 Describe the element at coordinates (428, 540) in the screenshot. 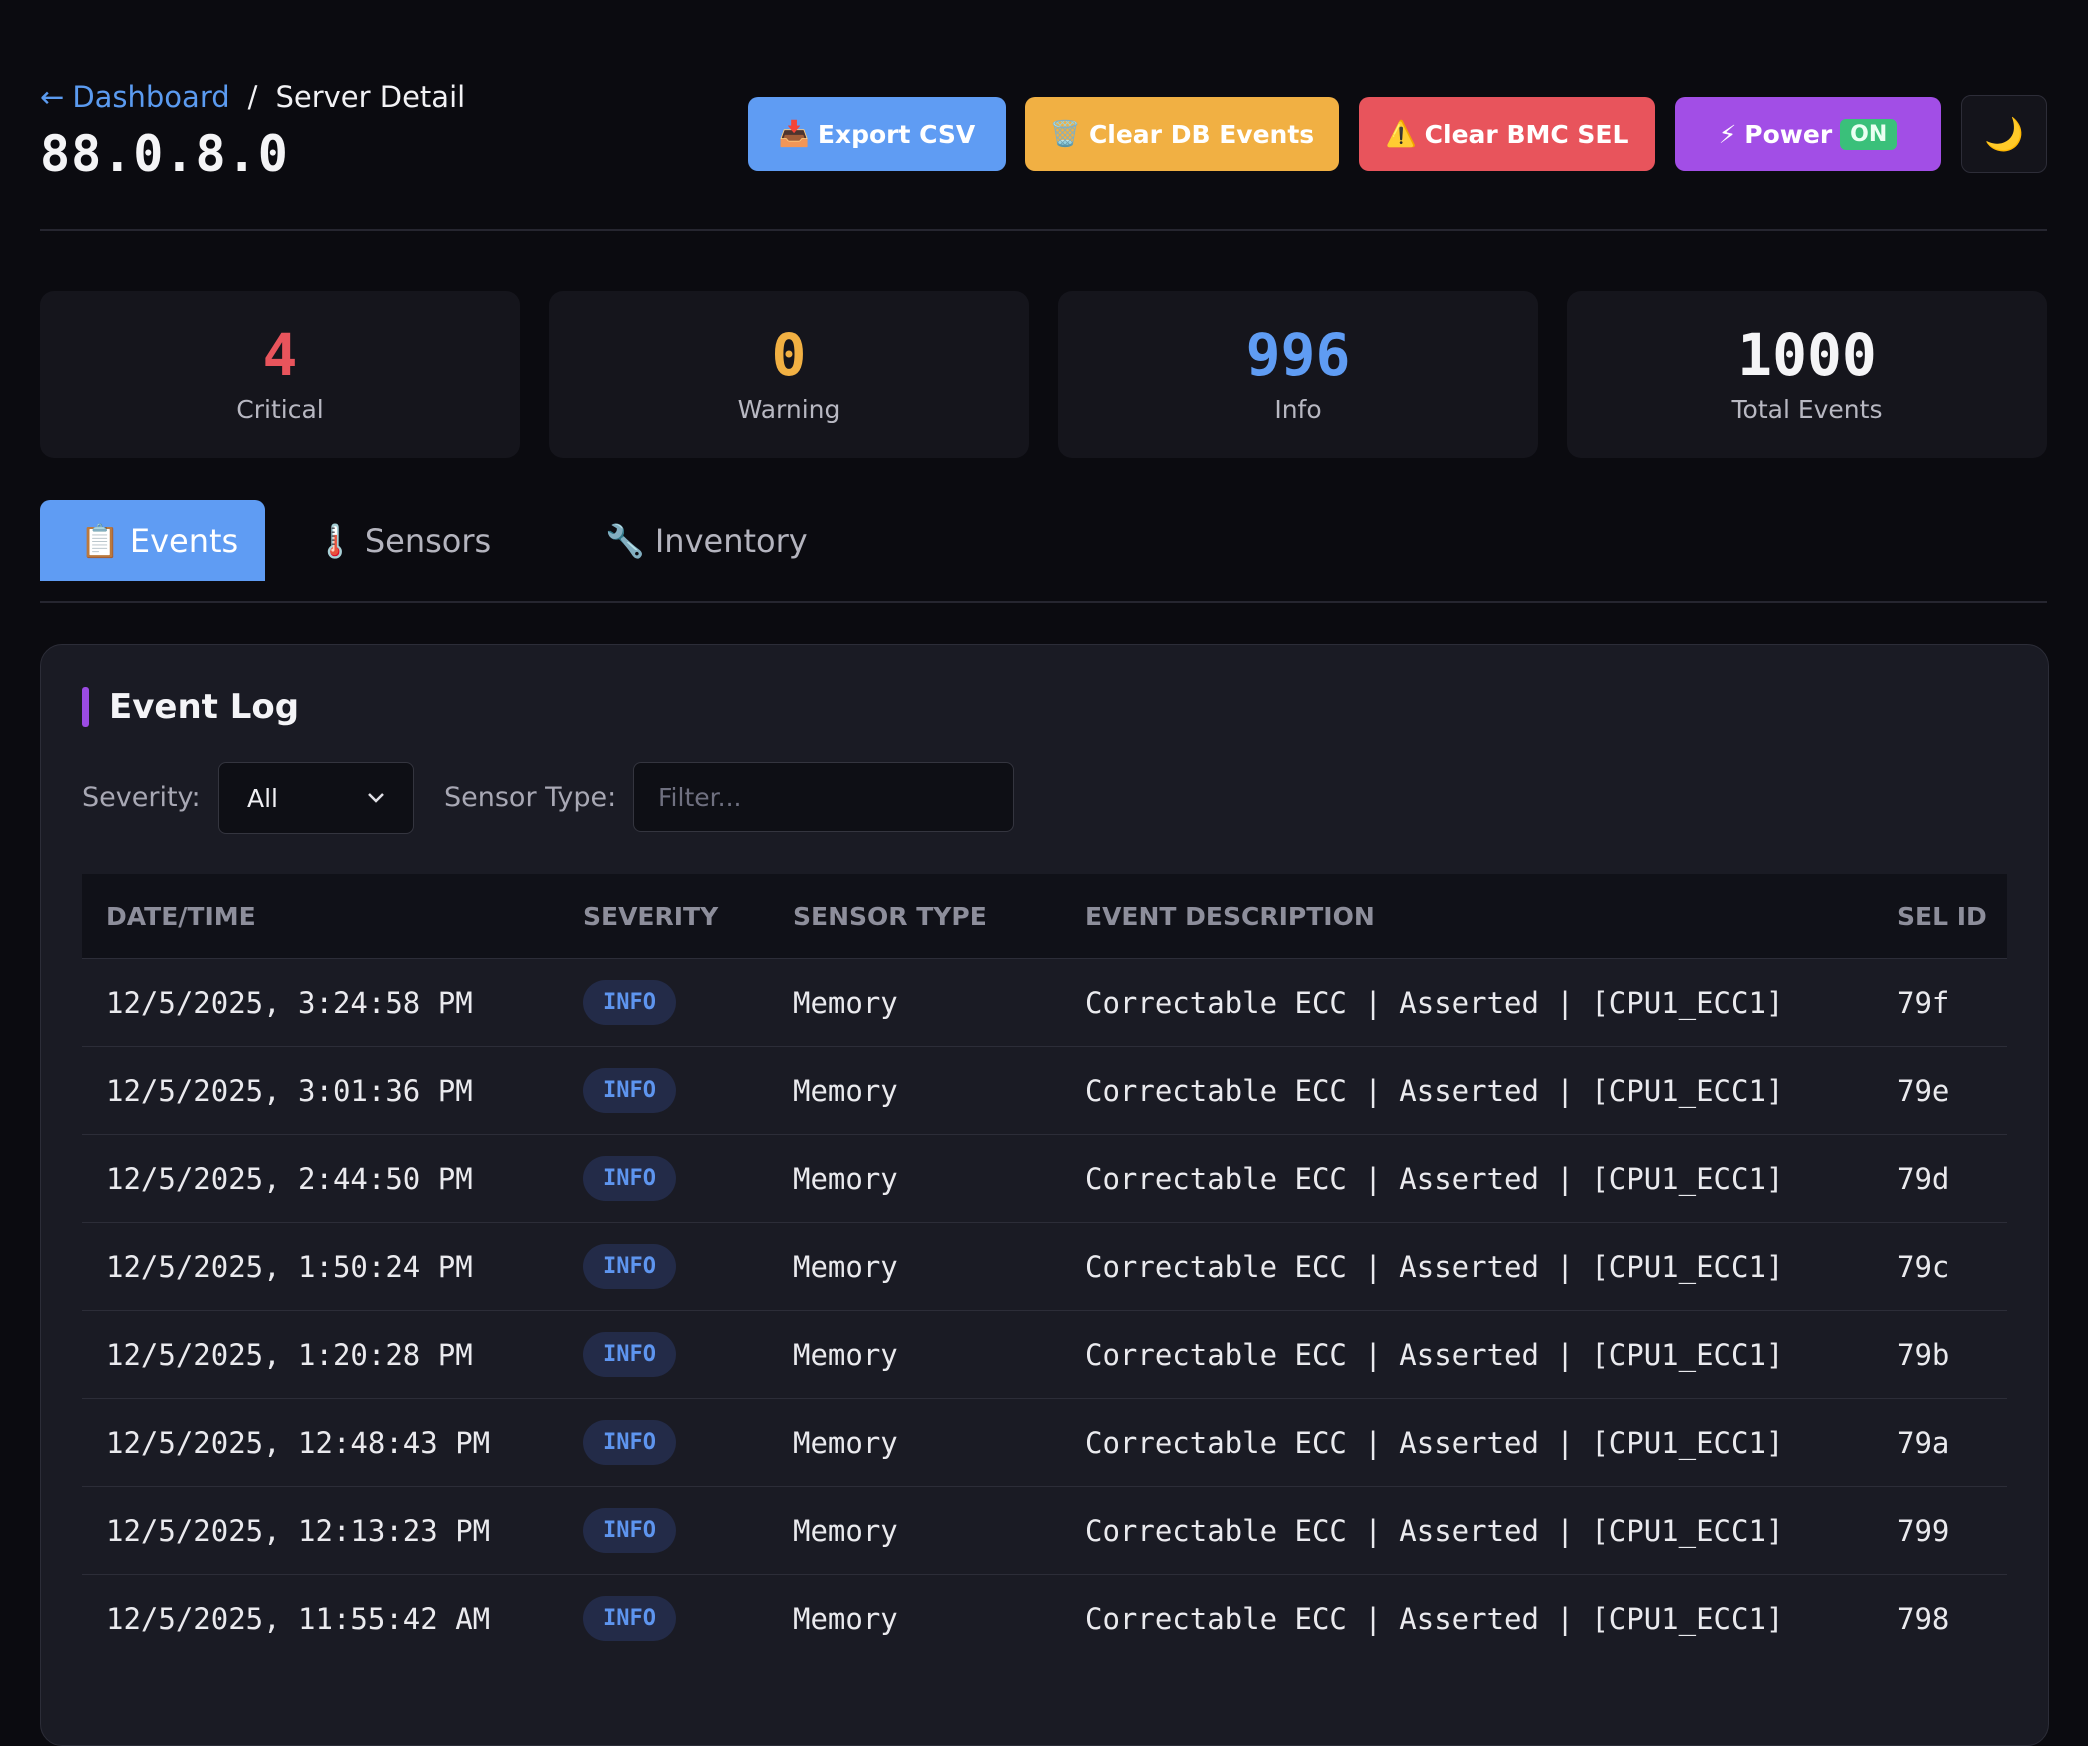

I see `tab-sensors-label: Sensors` at that location.